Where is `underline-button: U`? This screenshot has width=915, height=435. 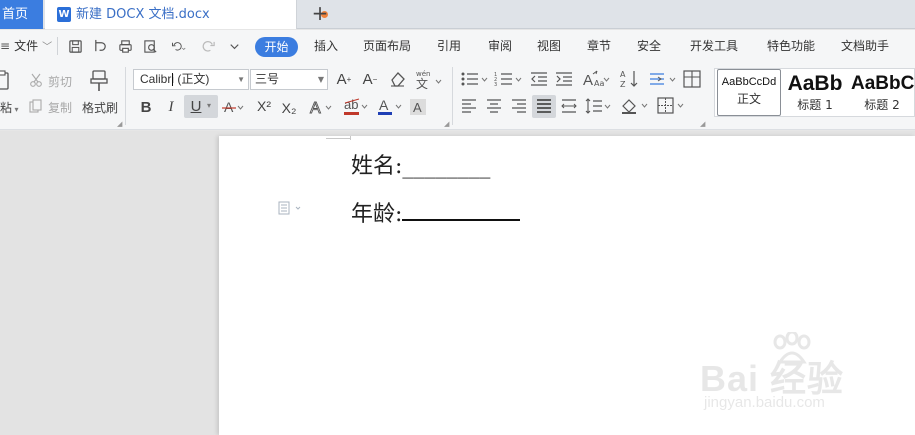
underline-button: U is located at coordinates (196, 106).